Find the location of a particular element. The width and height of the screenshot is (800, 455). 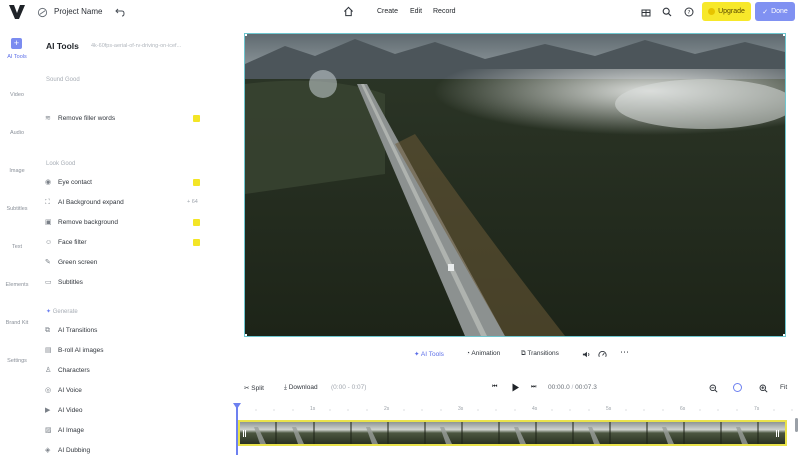

more-icon: ⋯ is located at coordinates (624, 352).